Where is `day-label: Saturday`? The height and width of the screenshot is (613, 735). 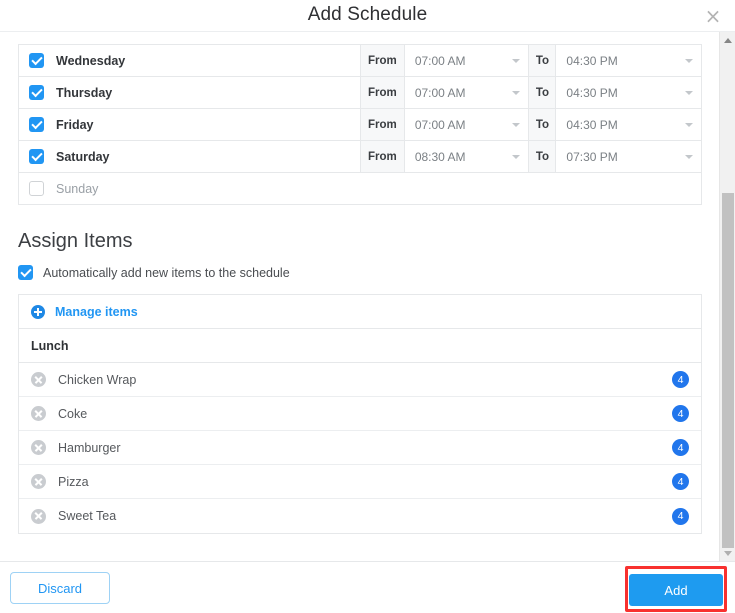
day-label: Saturday is located at coordinates (83, 156).